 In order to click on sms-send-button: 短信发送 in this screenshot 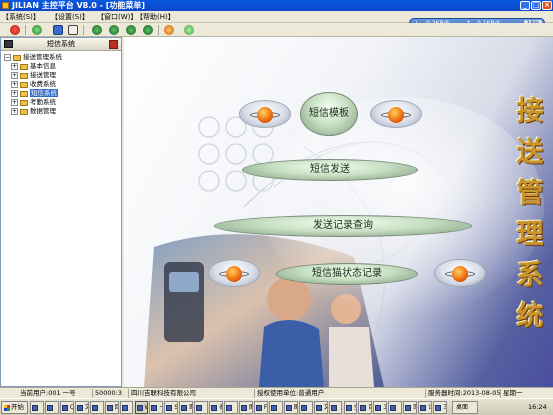, I will do `click(330, 170)`.